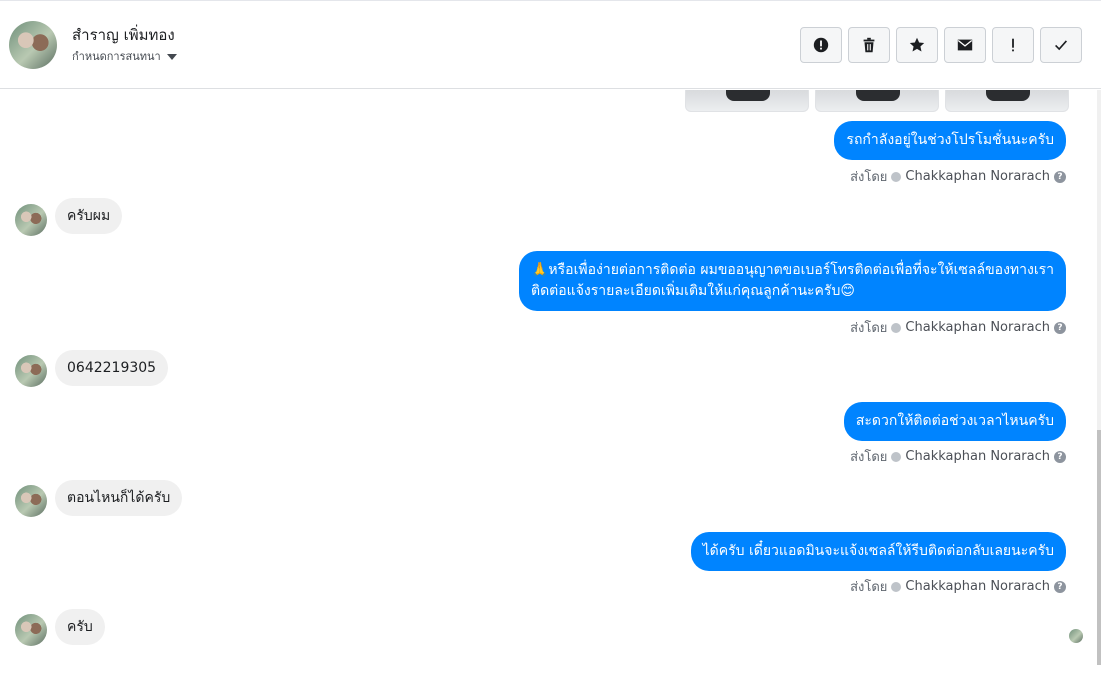 Image resolution: width=1101 pixels, height=675 pixels. I want to click on mark-unread-button, so click(965, 45).